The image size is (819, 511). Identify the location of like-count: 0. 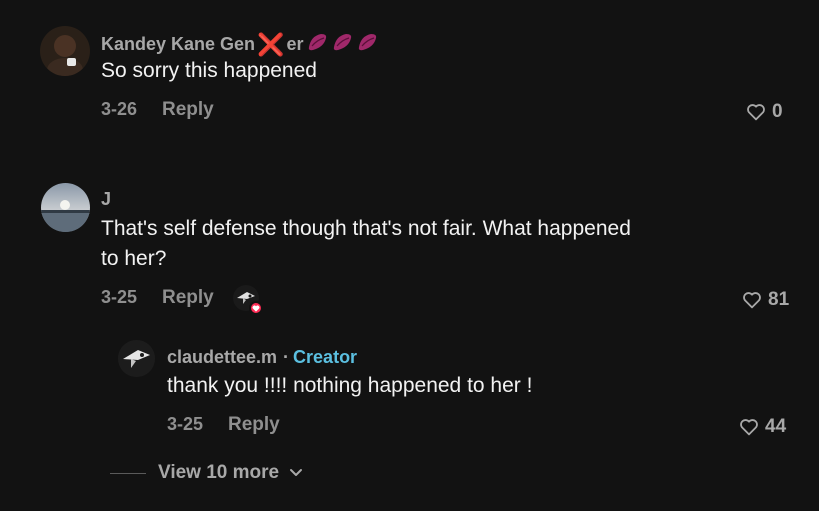
(777, 111).